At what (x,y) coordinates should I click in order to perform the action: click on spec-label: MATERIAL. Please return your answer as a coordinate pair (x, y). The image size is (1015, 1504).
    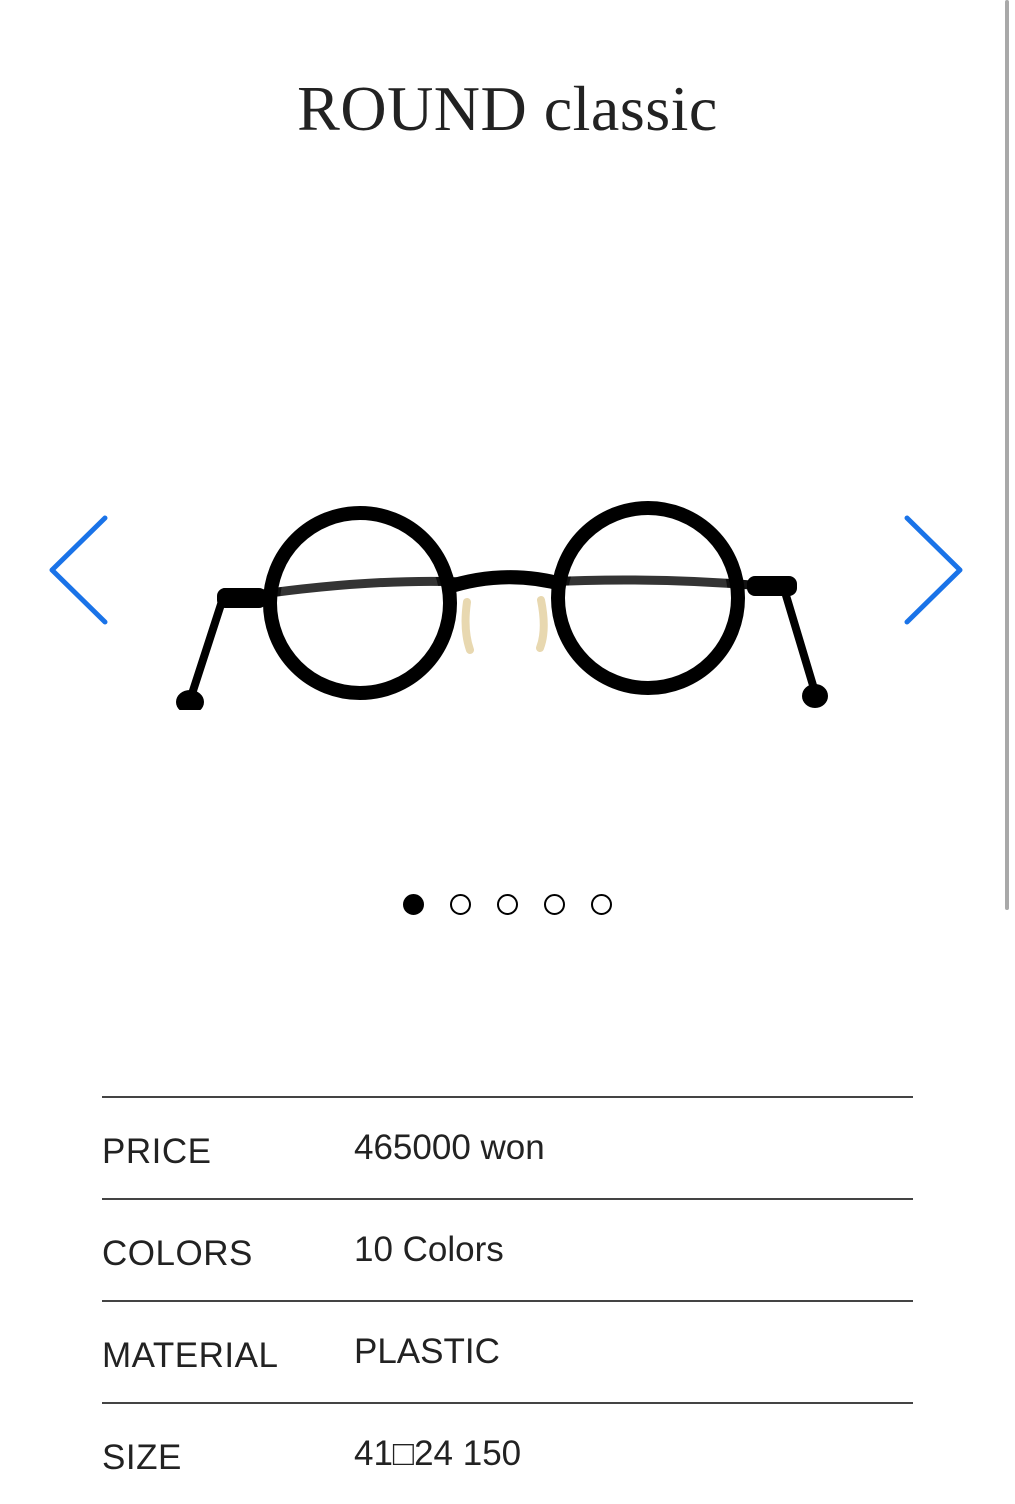
    Looking at the image, I should click on (190, 1355).